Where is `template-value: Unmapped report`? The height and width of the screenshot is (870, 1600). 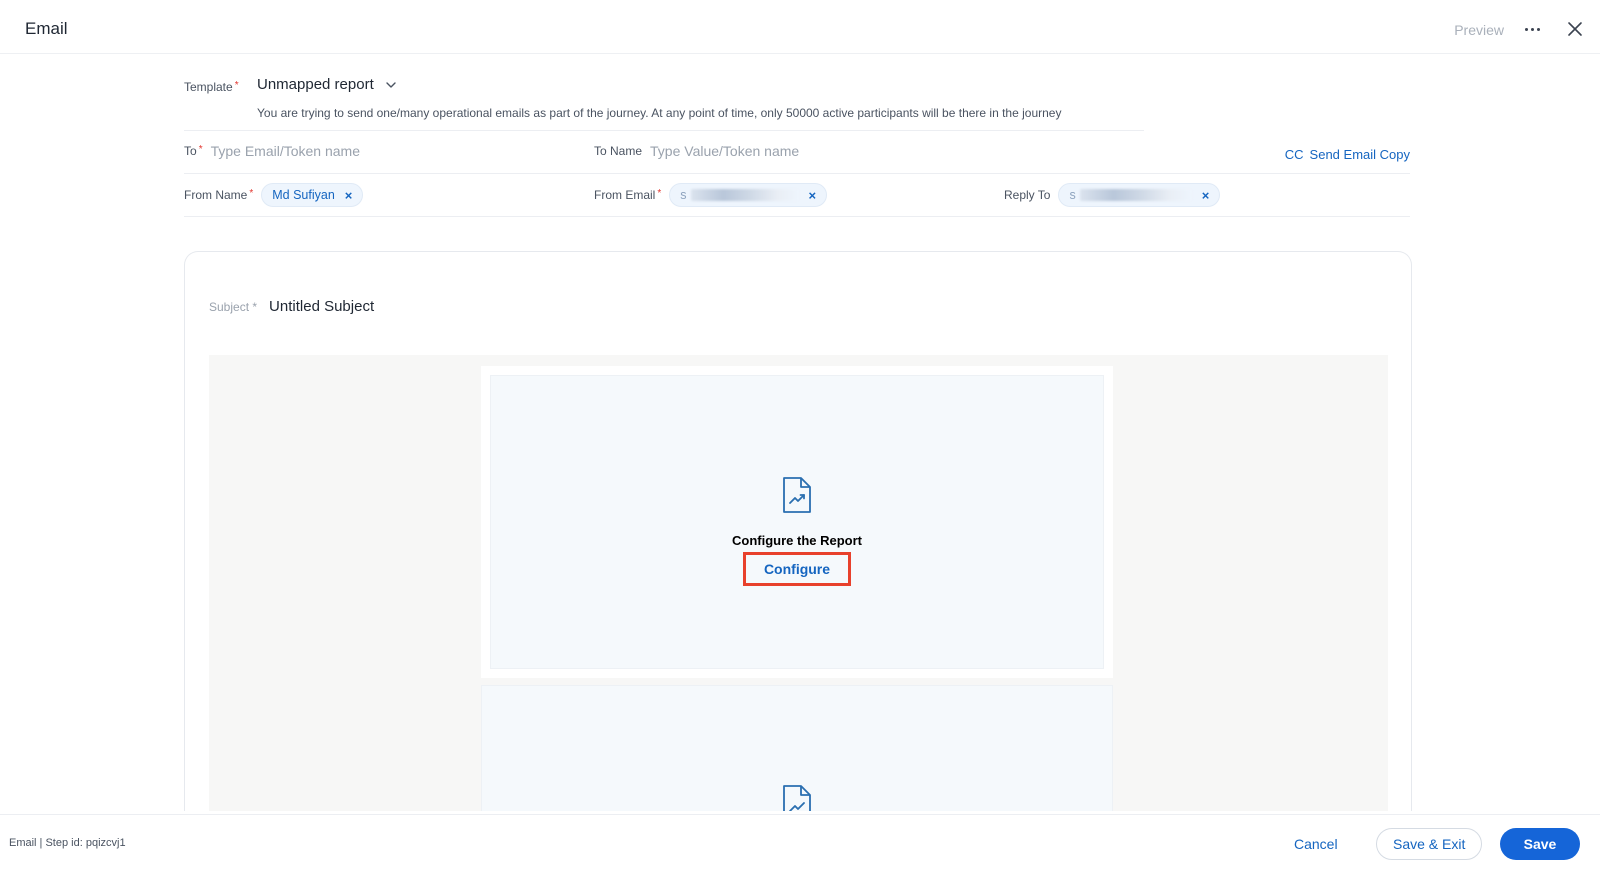 template-value: Unmapped report is located at coordinates (315, 84).